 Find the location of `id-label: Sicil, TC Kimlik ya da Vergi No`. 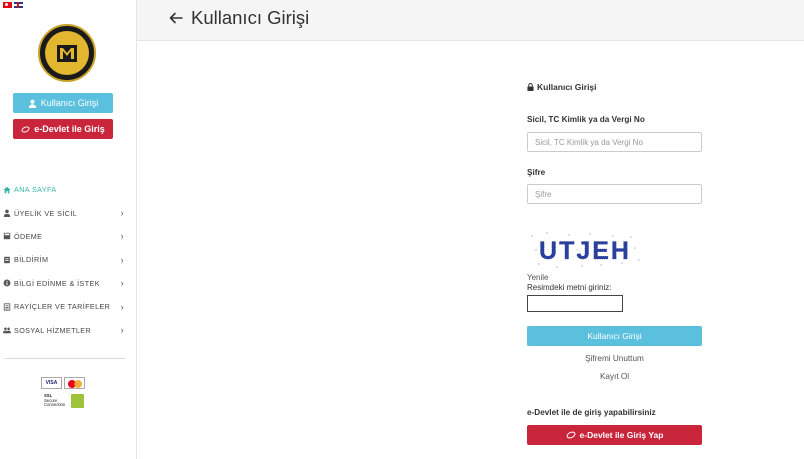

id-label: Sicil, TC Kimlik ya da Vergi No is located at coordinates (586, 119).